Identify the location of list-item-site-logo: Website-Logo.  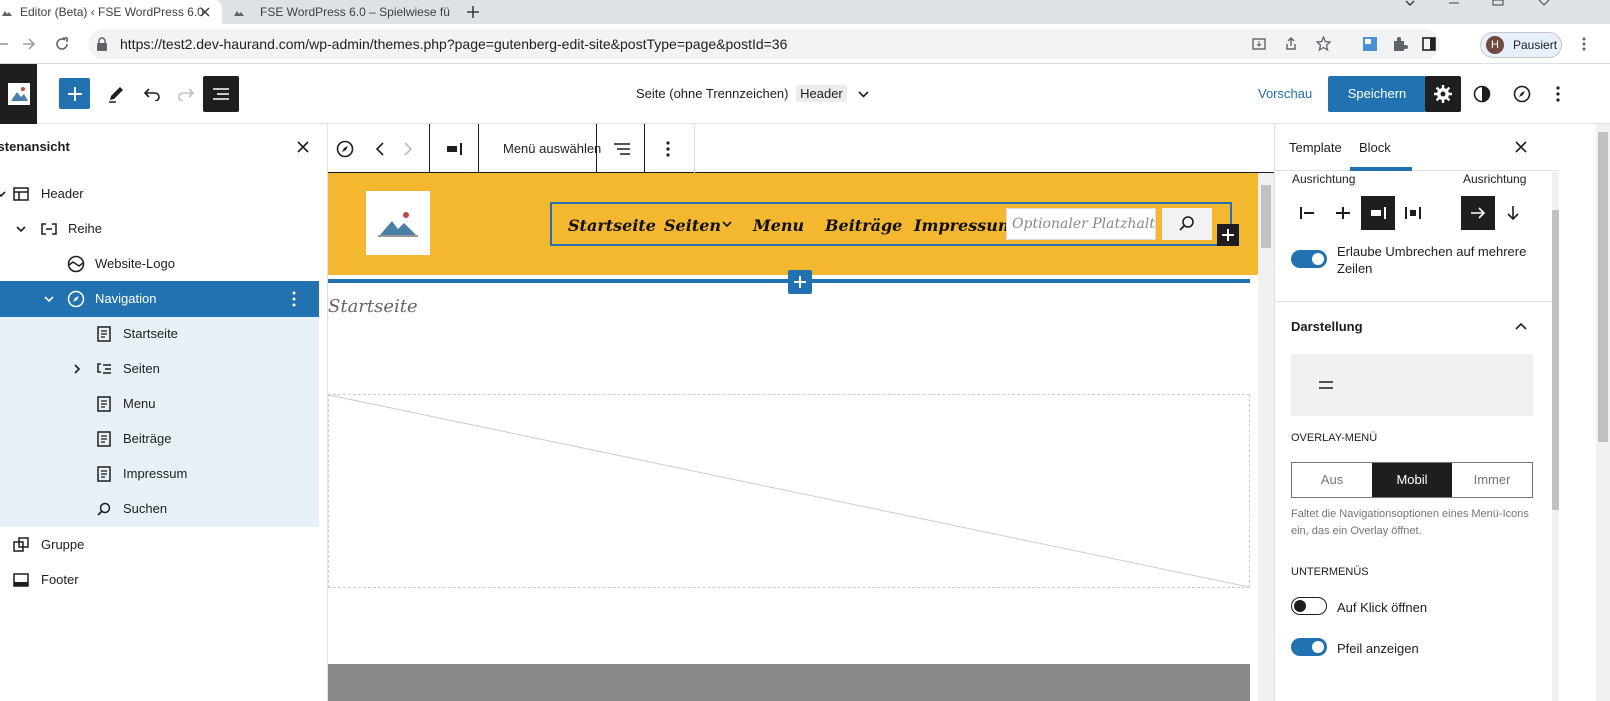
(159, 264).